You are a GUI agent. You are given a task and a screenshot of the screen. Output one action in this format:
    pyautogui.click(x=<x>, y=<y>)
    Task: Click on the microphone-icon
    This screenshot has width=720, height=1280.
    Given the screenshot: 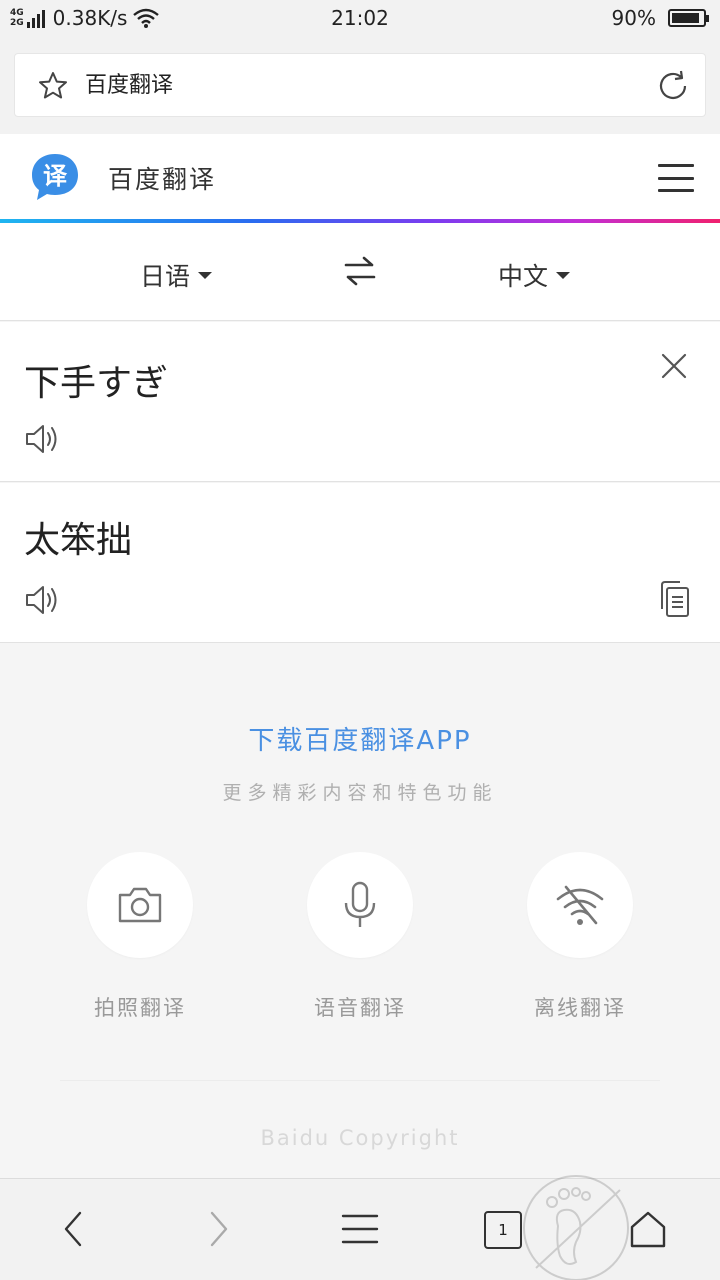 What is the action you would take?
    pyautogui.click(x=360, y=904)
    